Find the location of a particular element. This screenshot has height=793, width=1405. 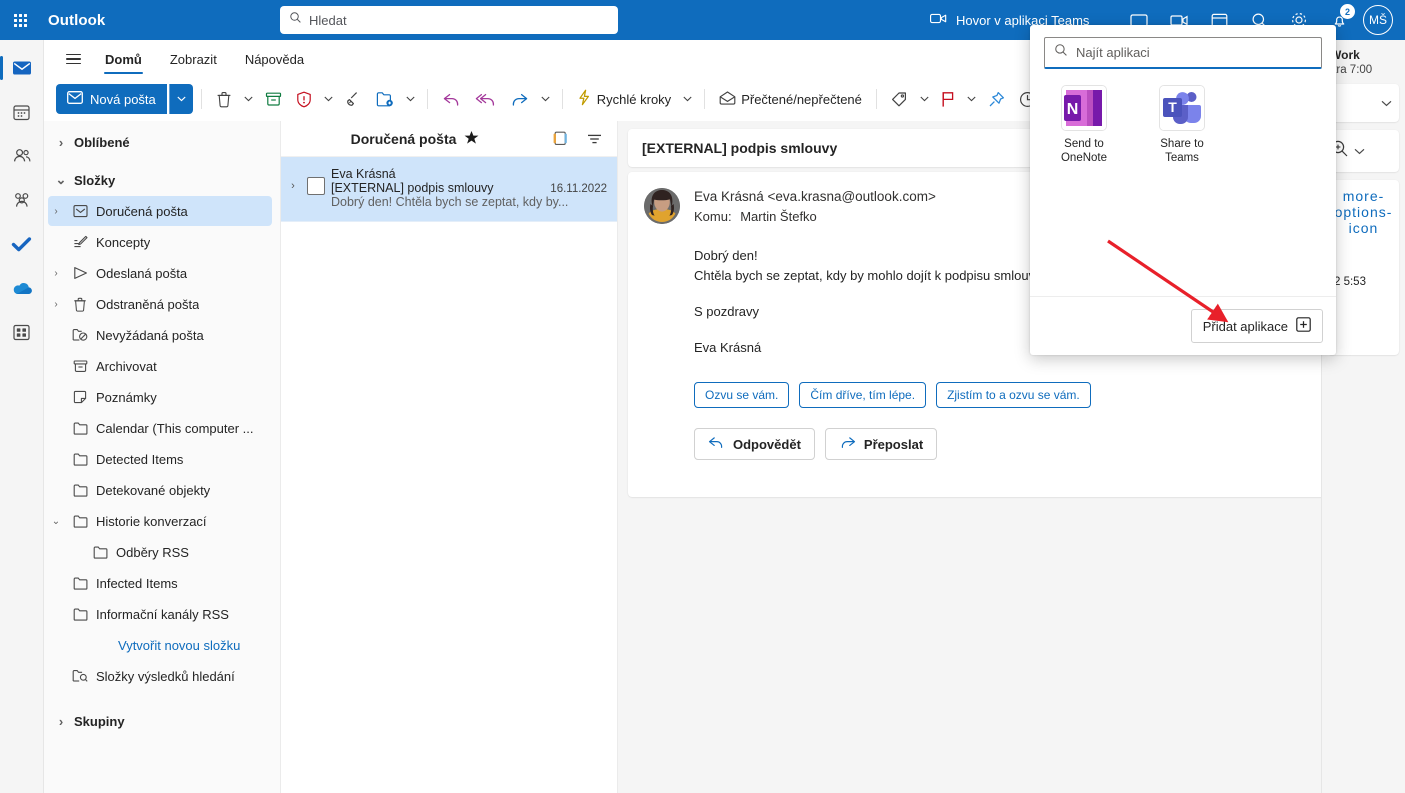

sidebar-item-deleted: › Odstraněná pošta is located at coordinates (160, 304).